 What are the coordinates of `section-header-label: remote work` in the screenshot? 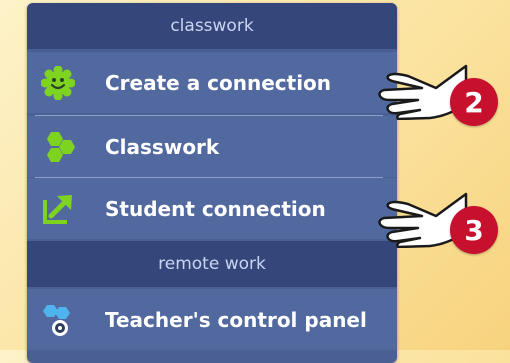 It's located at (212, 264).